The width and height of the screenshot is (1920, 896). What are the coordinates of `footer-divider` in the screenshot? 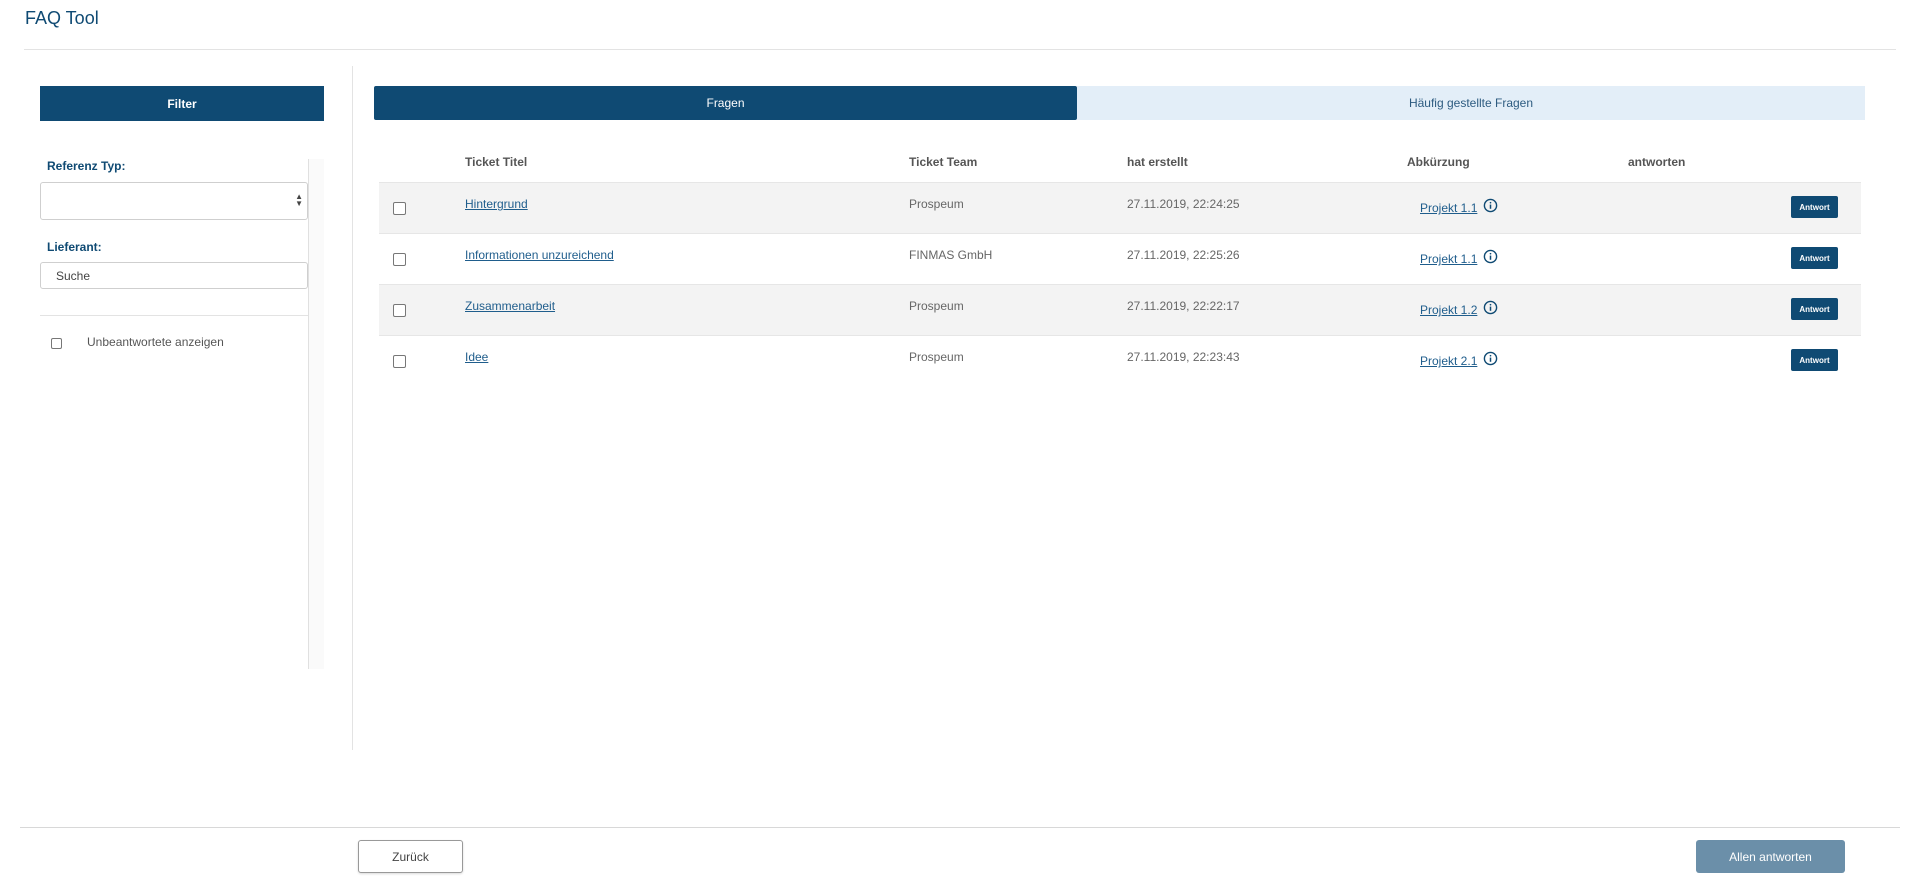 It's located at (960, 827).